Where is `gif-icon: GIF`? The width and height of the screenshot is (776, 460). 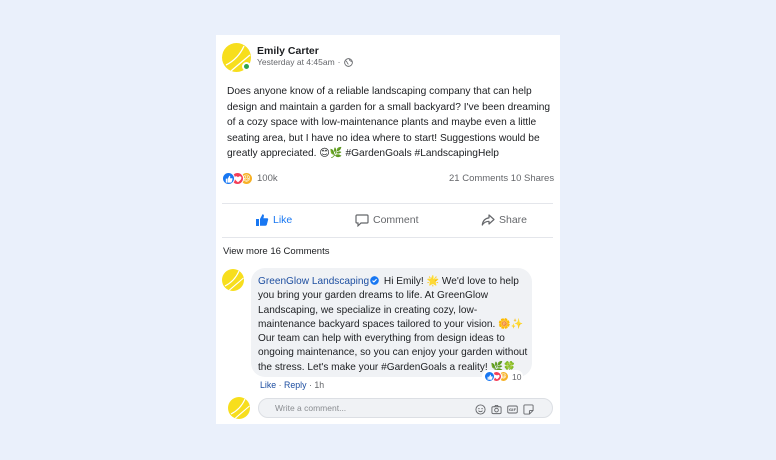
gif-icon: GIF is located at coordinates (512, 408).